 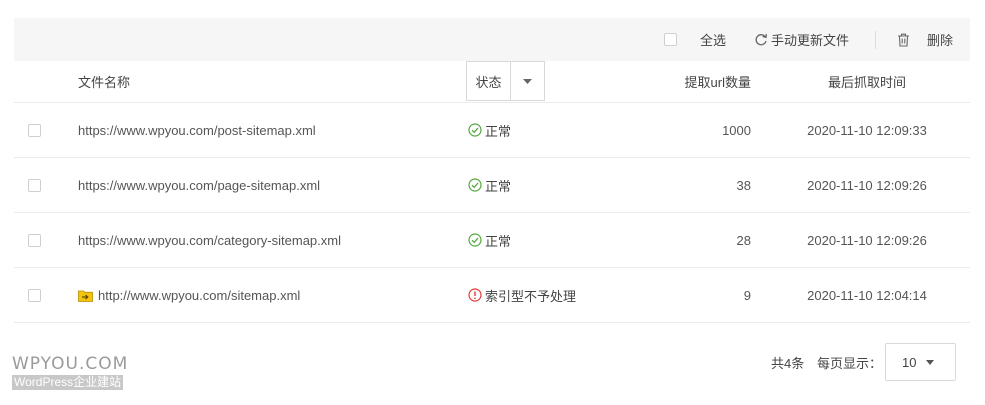 What do you see at coordinates (810, 40) in the screenshot?
I see `refresh-label: 手动更新文件` at bounding box center [810, 40].